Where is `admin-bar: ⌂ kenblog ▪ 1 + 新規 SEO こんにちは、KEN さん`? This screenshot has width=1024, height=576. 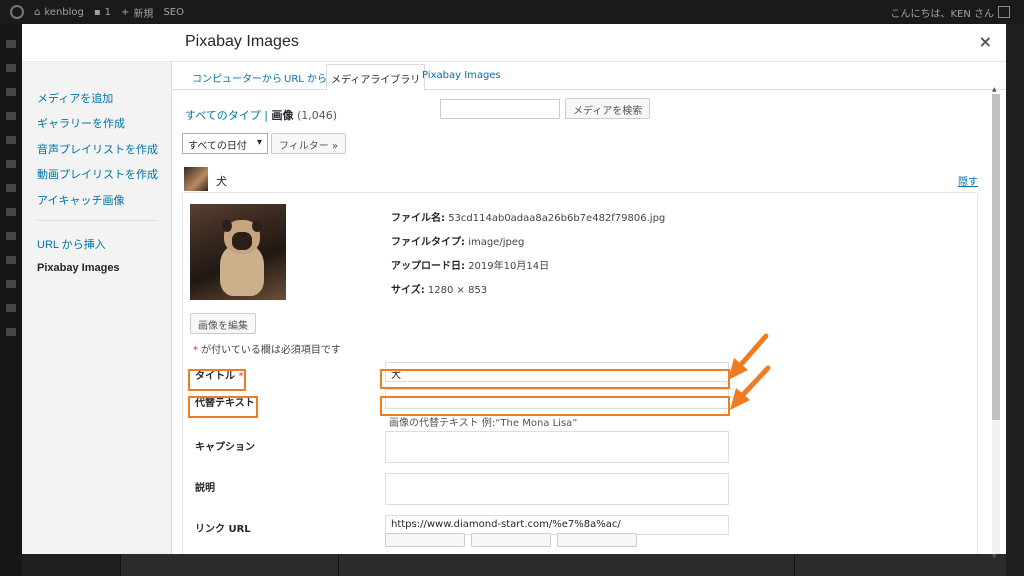 admin-bar: ⌂ kenblog ▪ 1 + 新規 SEO こんにちは、KEN さん is located at coordinates (512, 12).